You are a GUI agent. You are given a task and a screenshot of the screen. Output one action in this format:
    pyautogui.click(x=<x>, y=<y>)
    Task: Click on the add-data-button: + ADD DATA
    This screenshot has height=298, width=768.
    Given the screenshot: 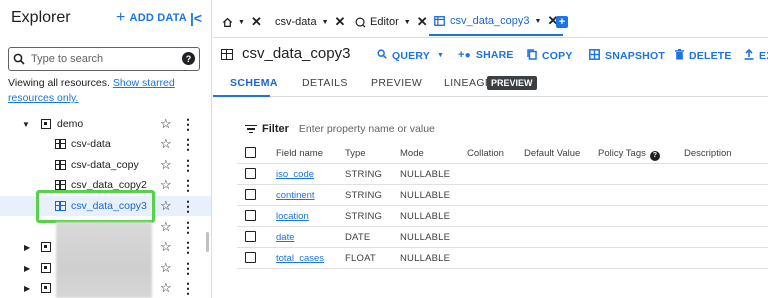 What is the action you would take?
    pyautogui.click(x=151, y=17)
    